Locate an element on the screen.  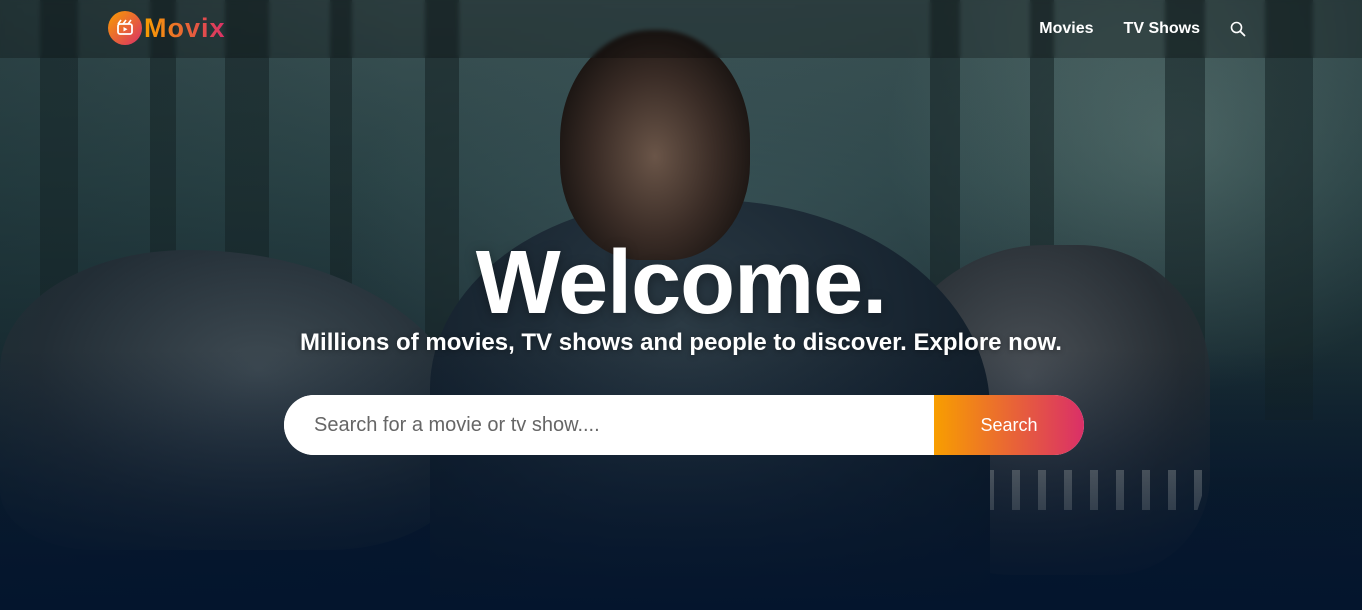
hero-title: Welcome. is located at coordinates (681, 283).